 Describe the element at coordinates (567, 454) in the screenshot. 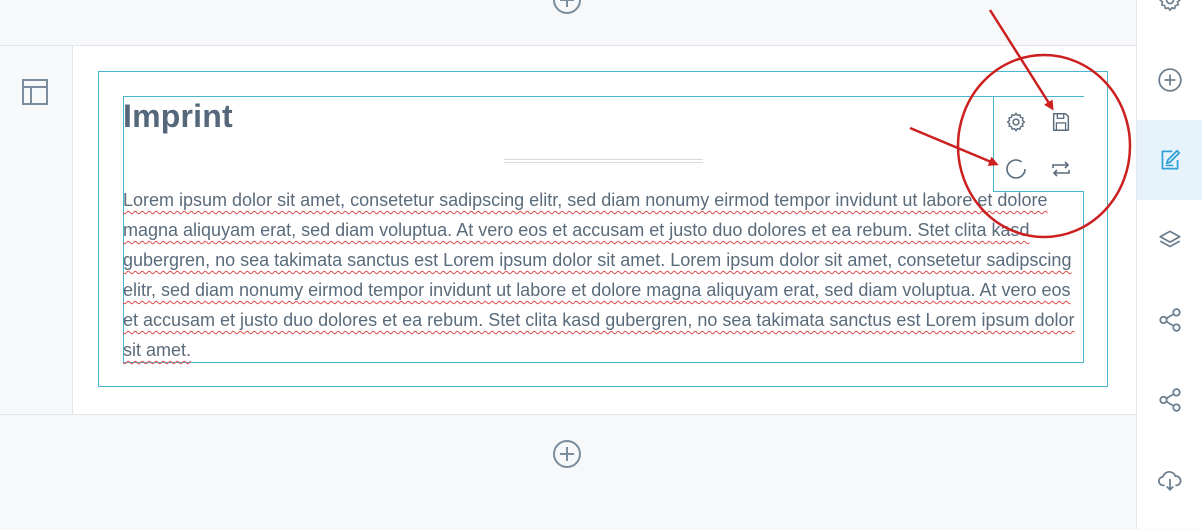

I see `add-section-bottom-button` at that location.